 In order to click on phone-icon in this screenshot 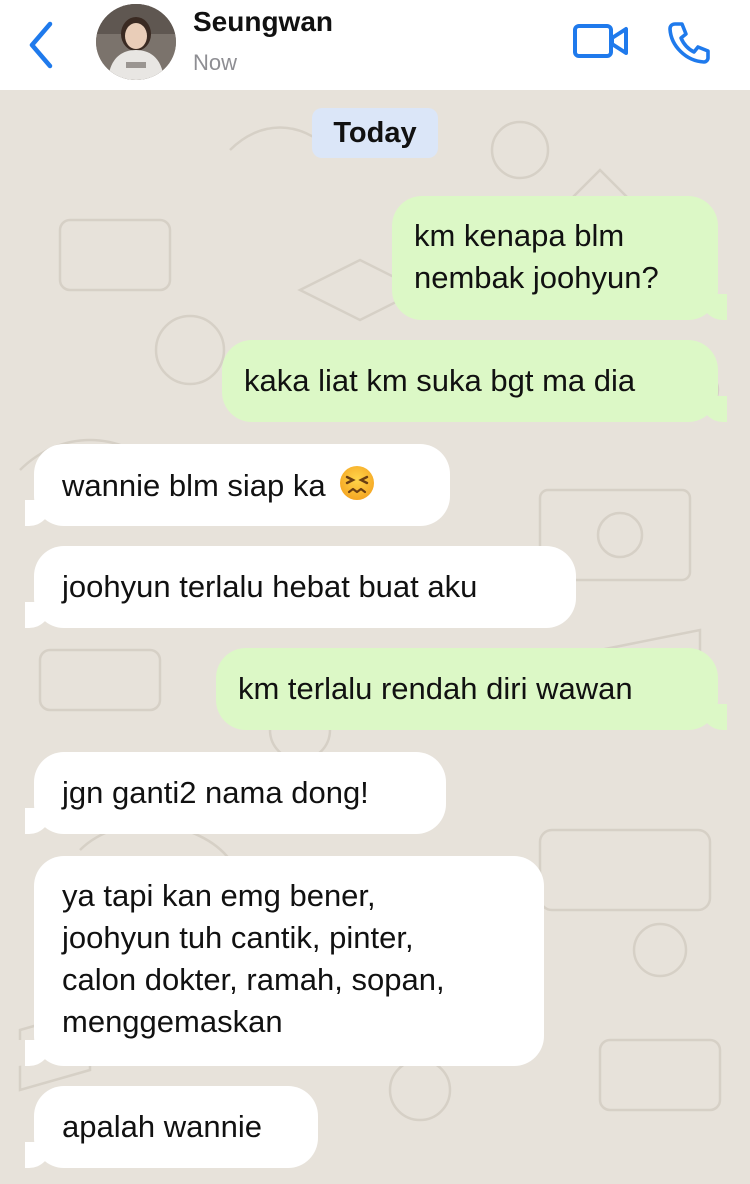, I will do `click(689, 43)`.